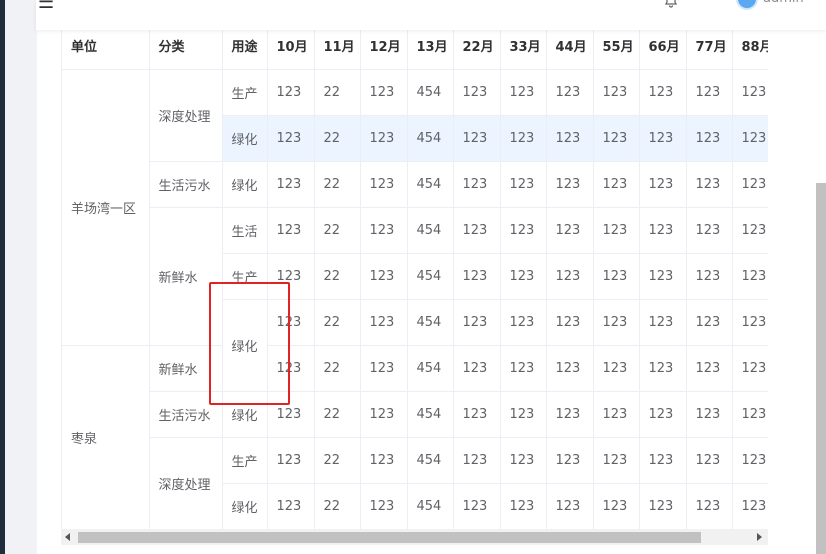  Describe the element at coordinates (245, 230) in the screenshot. I see `use-cell: 生活` at that location.